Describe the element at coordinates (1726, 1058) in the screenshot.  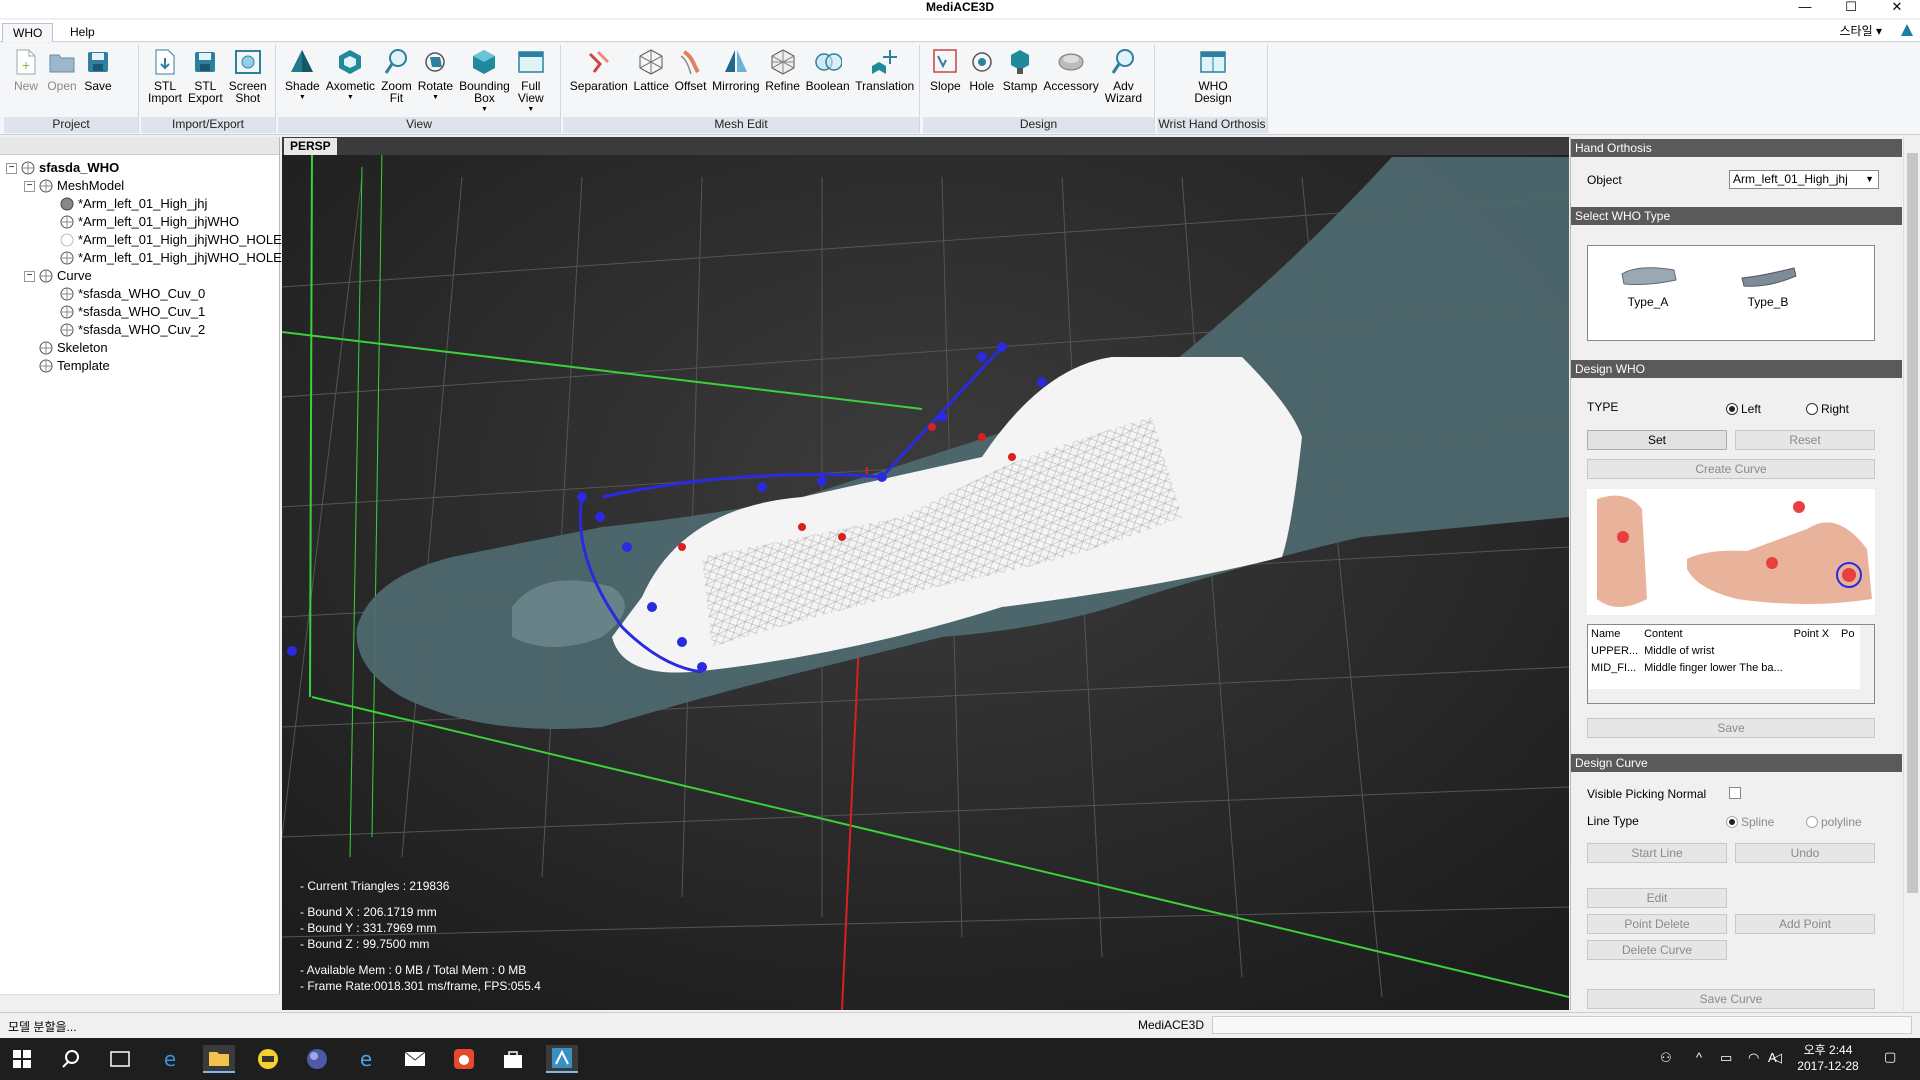
I see `battery-icon: ▭` at that location.